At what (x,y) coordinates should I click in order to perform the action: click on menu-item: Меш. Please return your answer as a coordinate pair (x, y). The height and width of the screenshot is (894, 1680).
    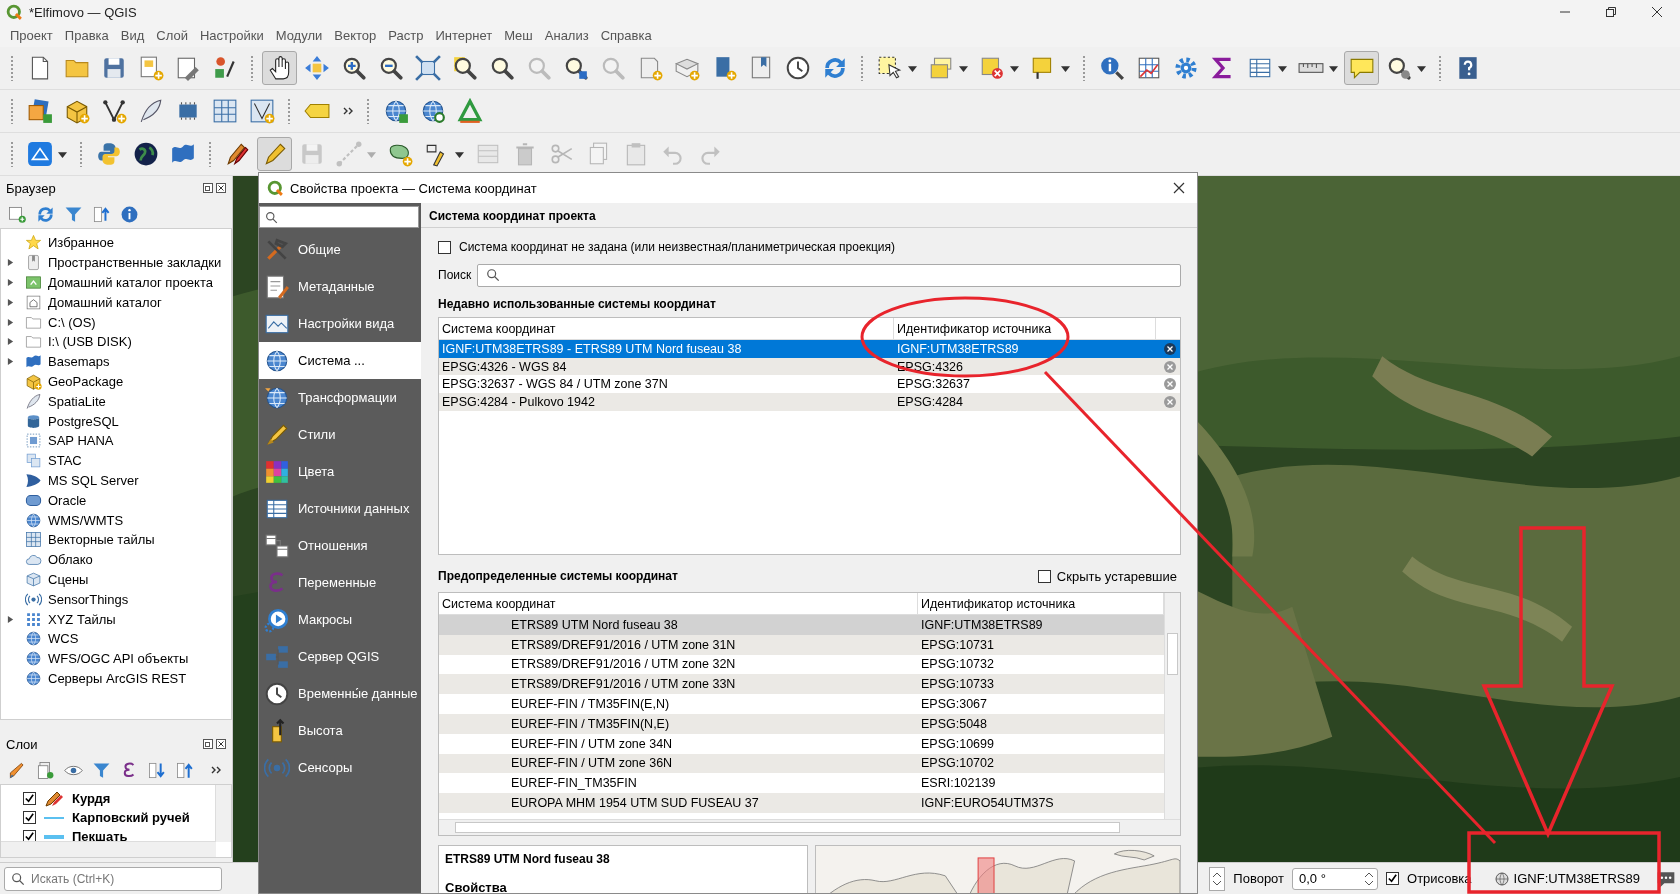
    Looking at the image, I should click on (518, 35).